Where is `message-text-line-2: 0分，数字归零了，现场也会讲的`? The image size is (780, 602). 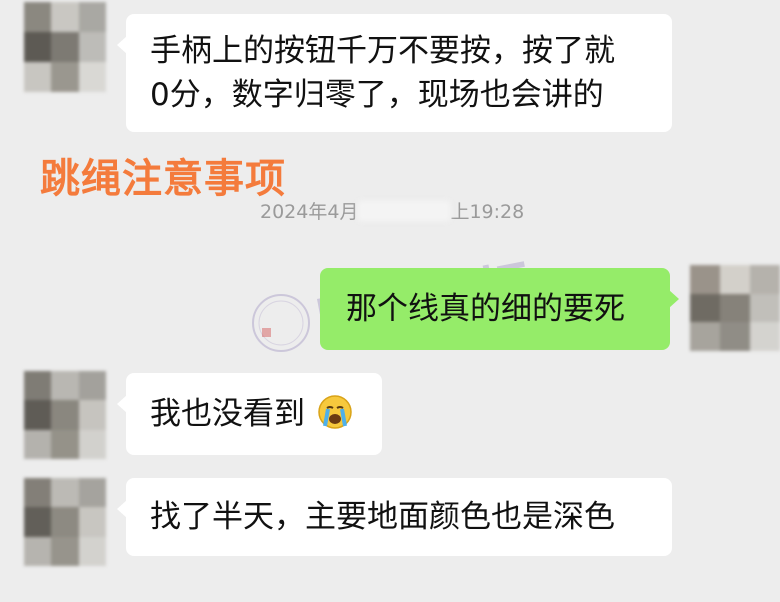 message-text-line-2: 0分，数字归零了，现场也会讲的 is located at coordinates (377, 95).